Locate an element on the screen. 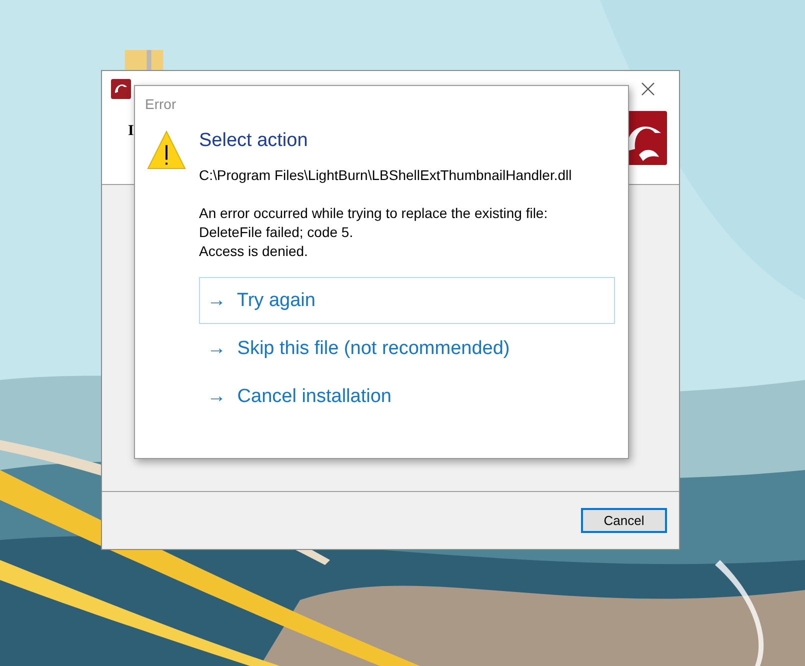  error-message: Access is denied. is located at coordinates (254, 251).